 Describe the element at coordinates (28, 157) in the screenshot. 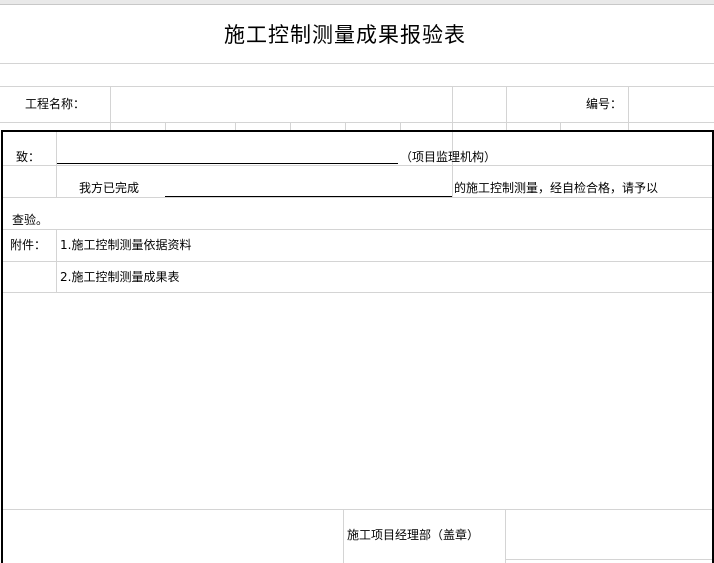

I see `to-label: 致：` at that location.